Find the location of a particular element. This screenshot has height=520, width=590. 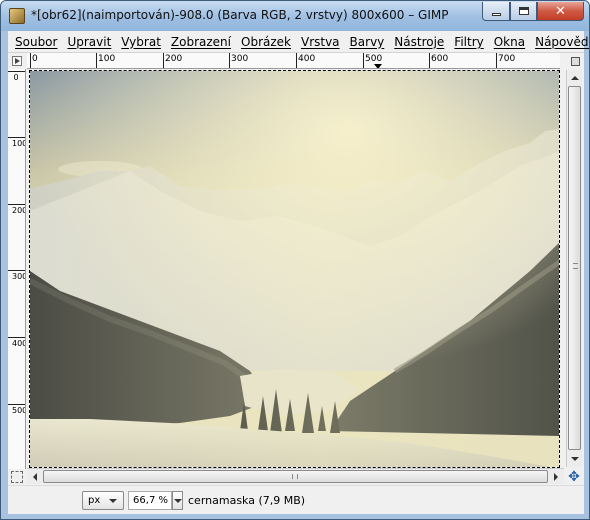

zoom-lock-icon is located at coordinates (575, 61).